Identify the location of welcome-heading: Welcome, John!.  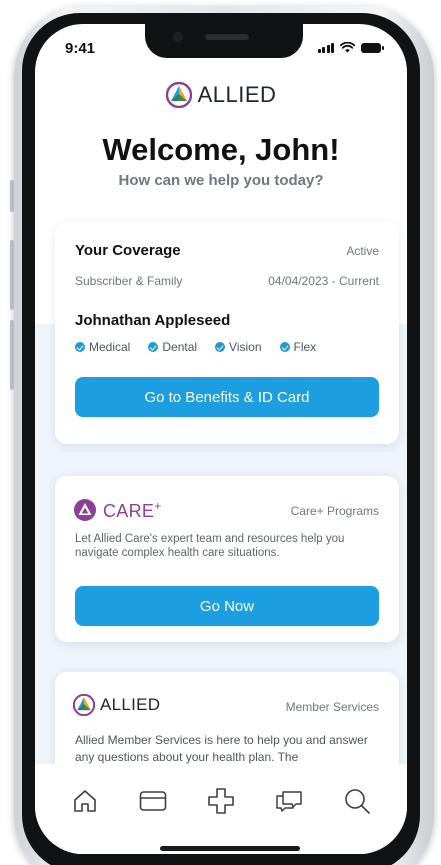
(221, 149).